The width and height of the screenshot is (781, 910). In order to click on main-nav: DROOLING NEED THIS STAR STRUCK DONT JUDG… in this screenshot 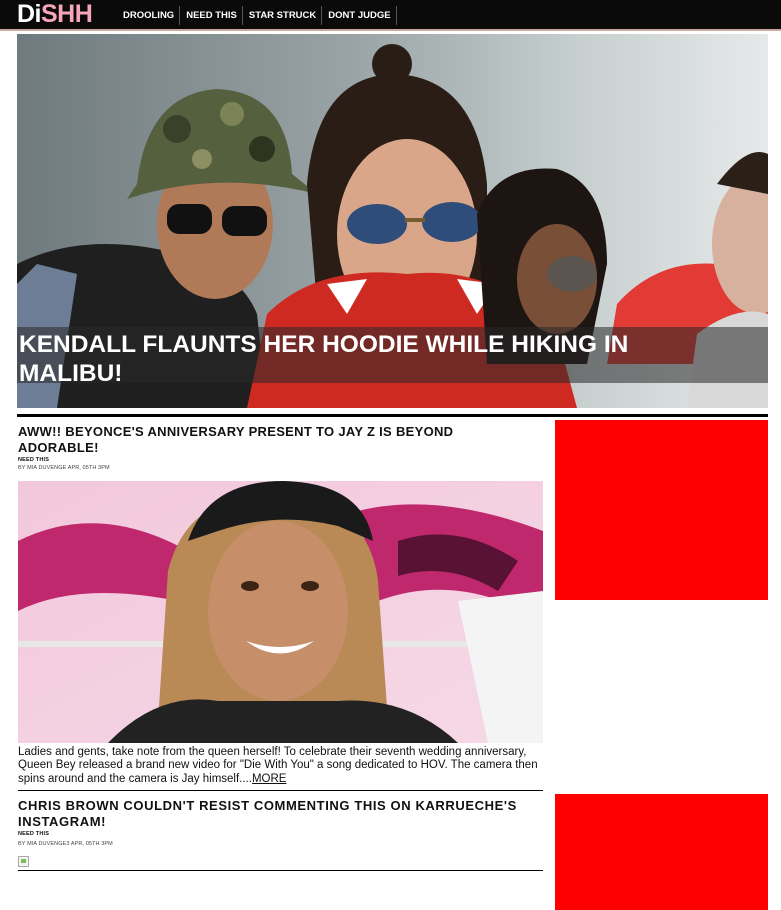, I will do `click(257, 15)`.